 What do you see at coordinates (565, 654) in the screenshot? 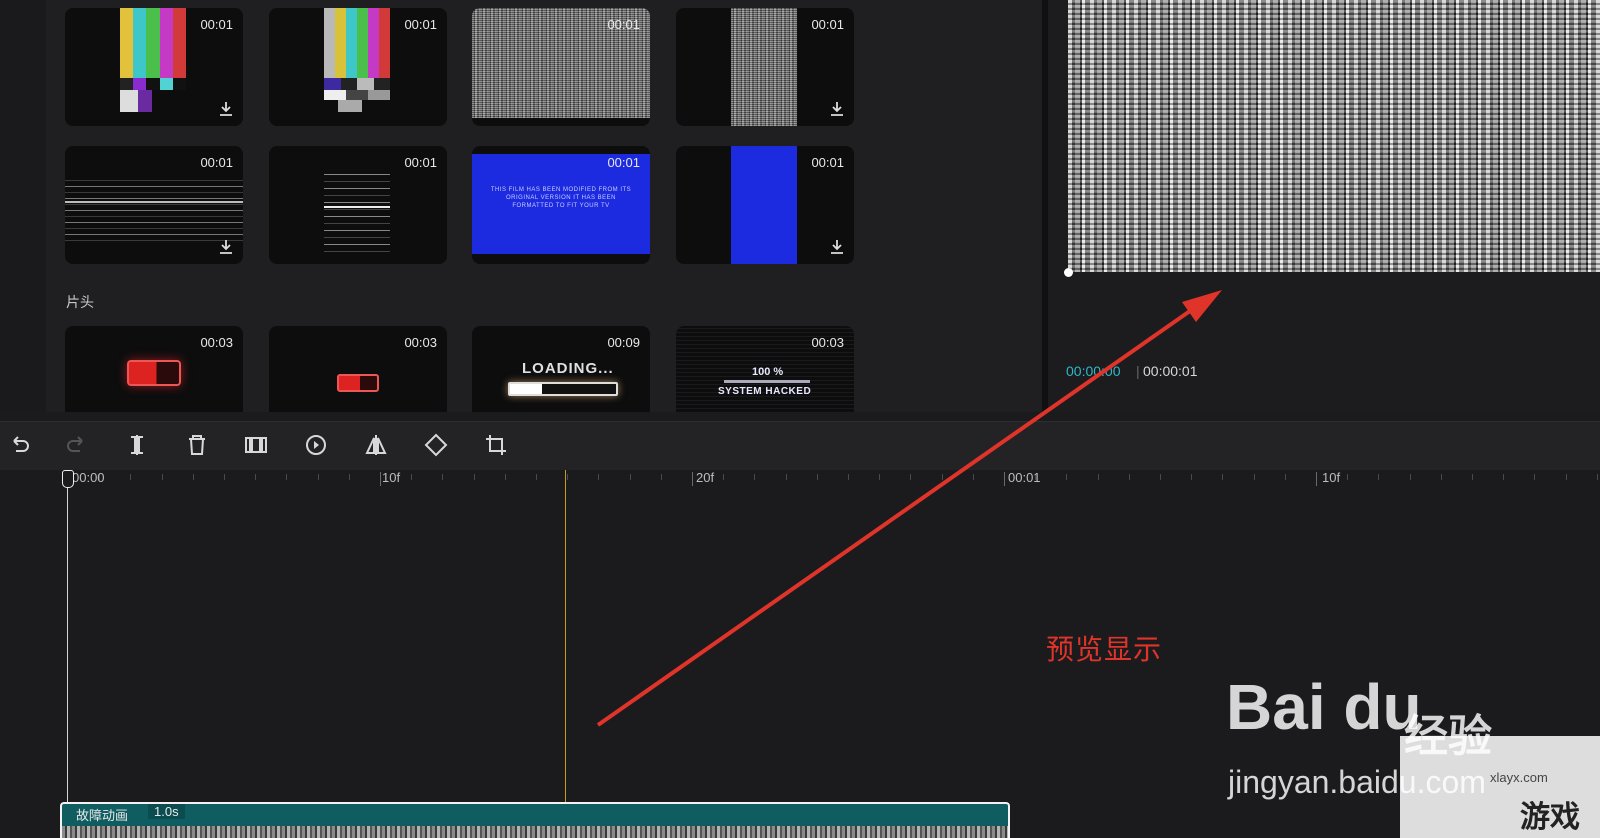
I see `marker-line` at bounding box center [565, 654].